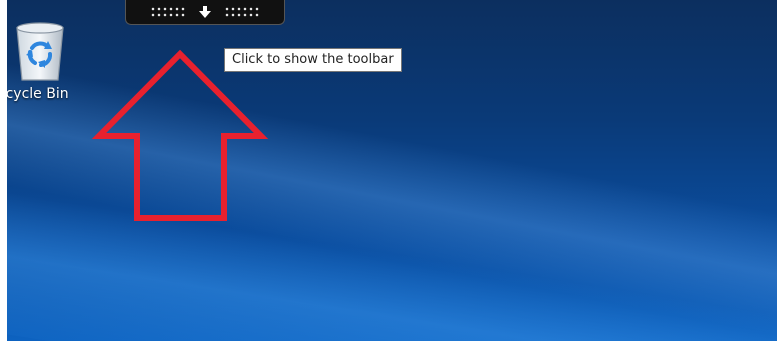 Image resolution: width=777 pixels, height=348 pixels. I want to click on remote-toolbar-handle, so click(205, 12).